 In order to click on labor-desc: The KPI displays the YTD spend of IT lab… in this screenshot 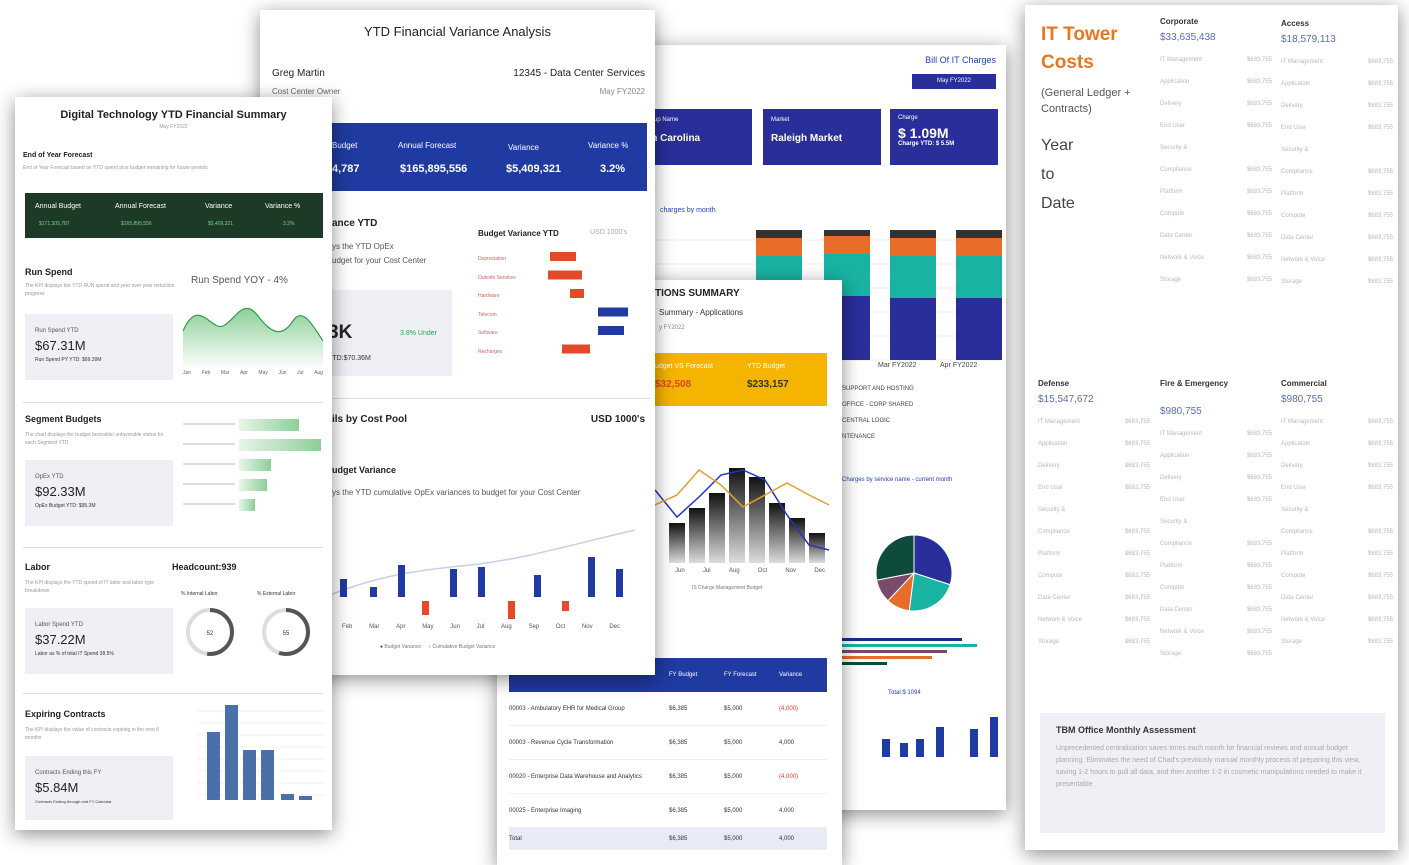, I will do `click(90, 587)`.